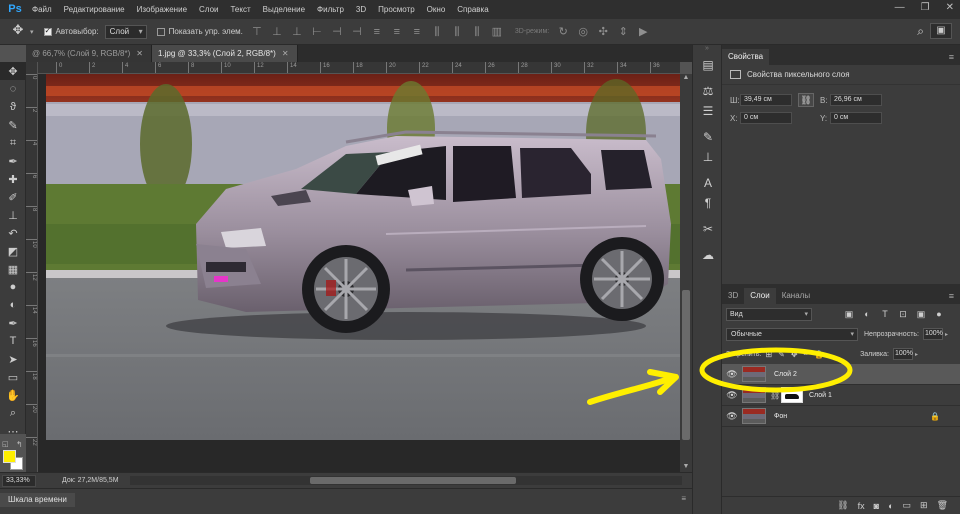  Describe the element at coordinates (686, 273) in the screenshot. I see `vertical-scrollbar: ▲ ▼` at that location.